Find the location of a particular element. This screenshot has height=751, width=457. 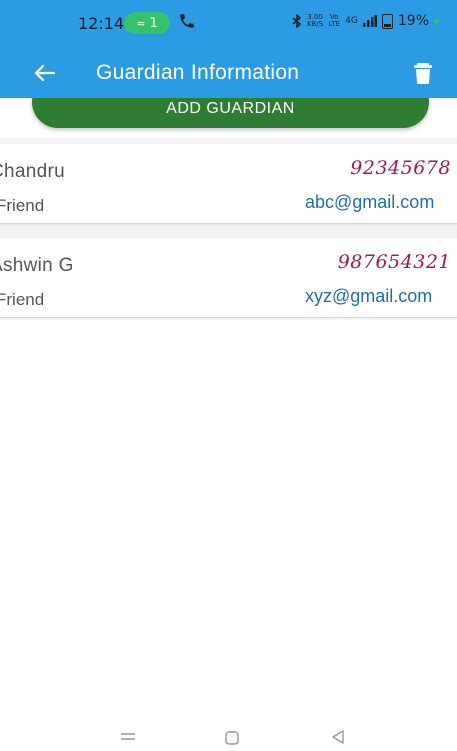

guardian-card: Ashwin G Friend 987654321 xyz@gmail.com is located at coordinates (228, 278).